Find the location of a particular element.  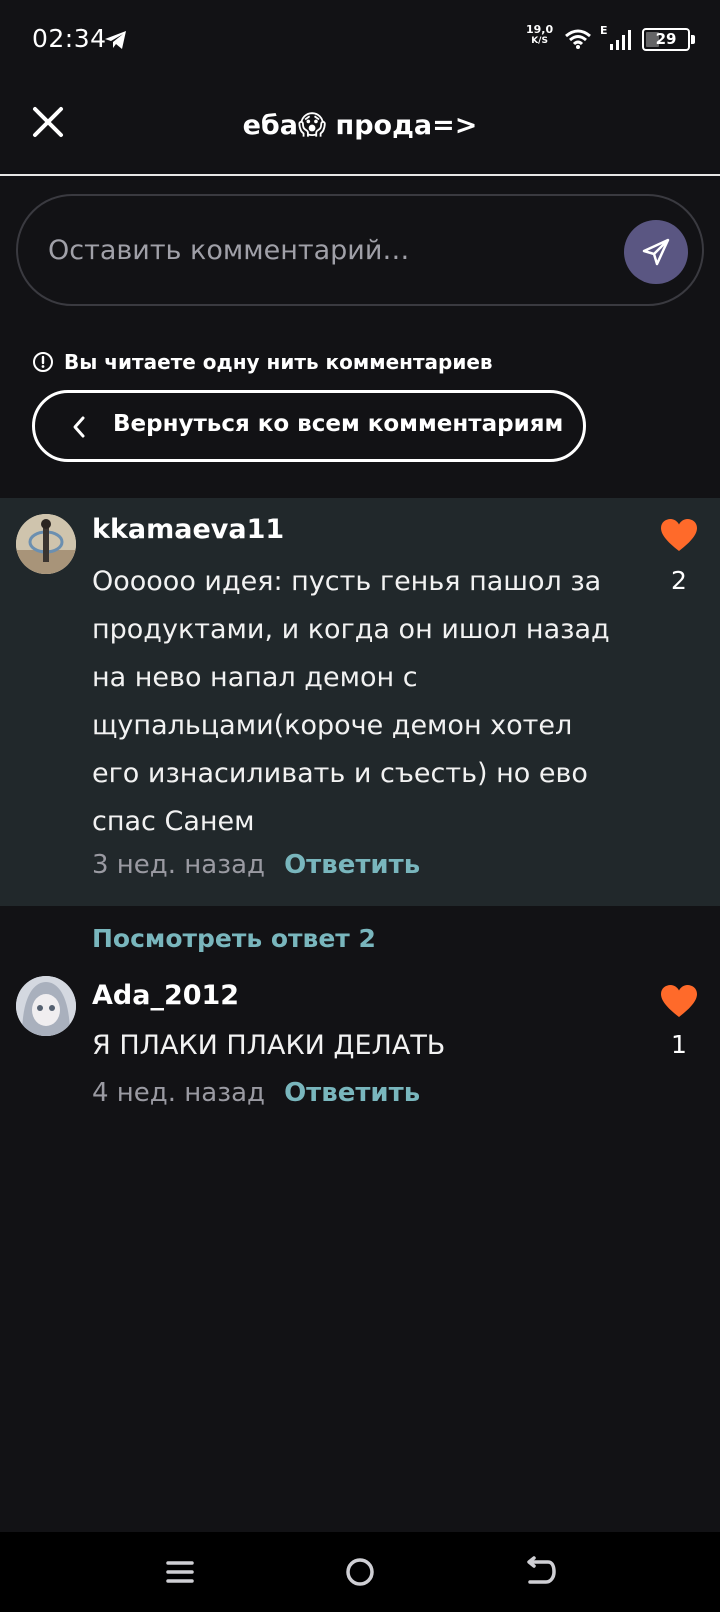

network-type: E is located at coordinates (604, 30).